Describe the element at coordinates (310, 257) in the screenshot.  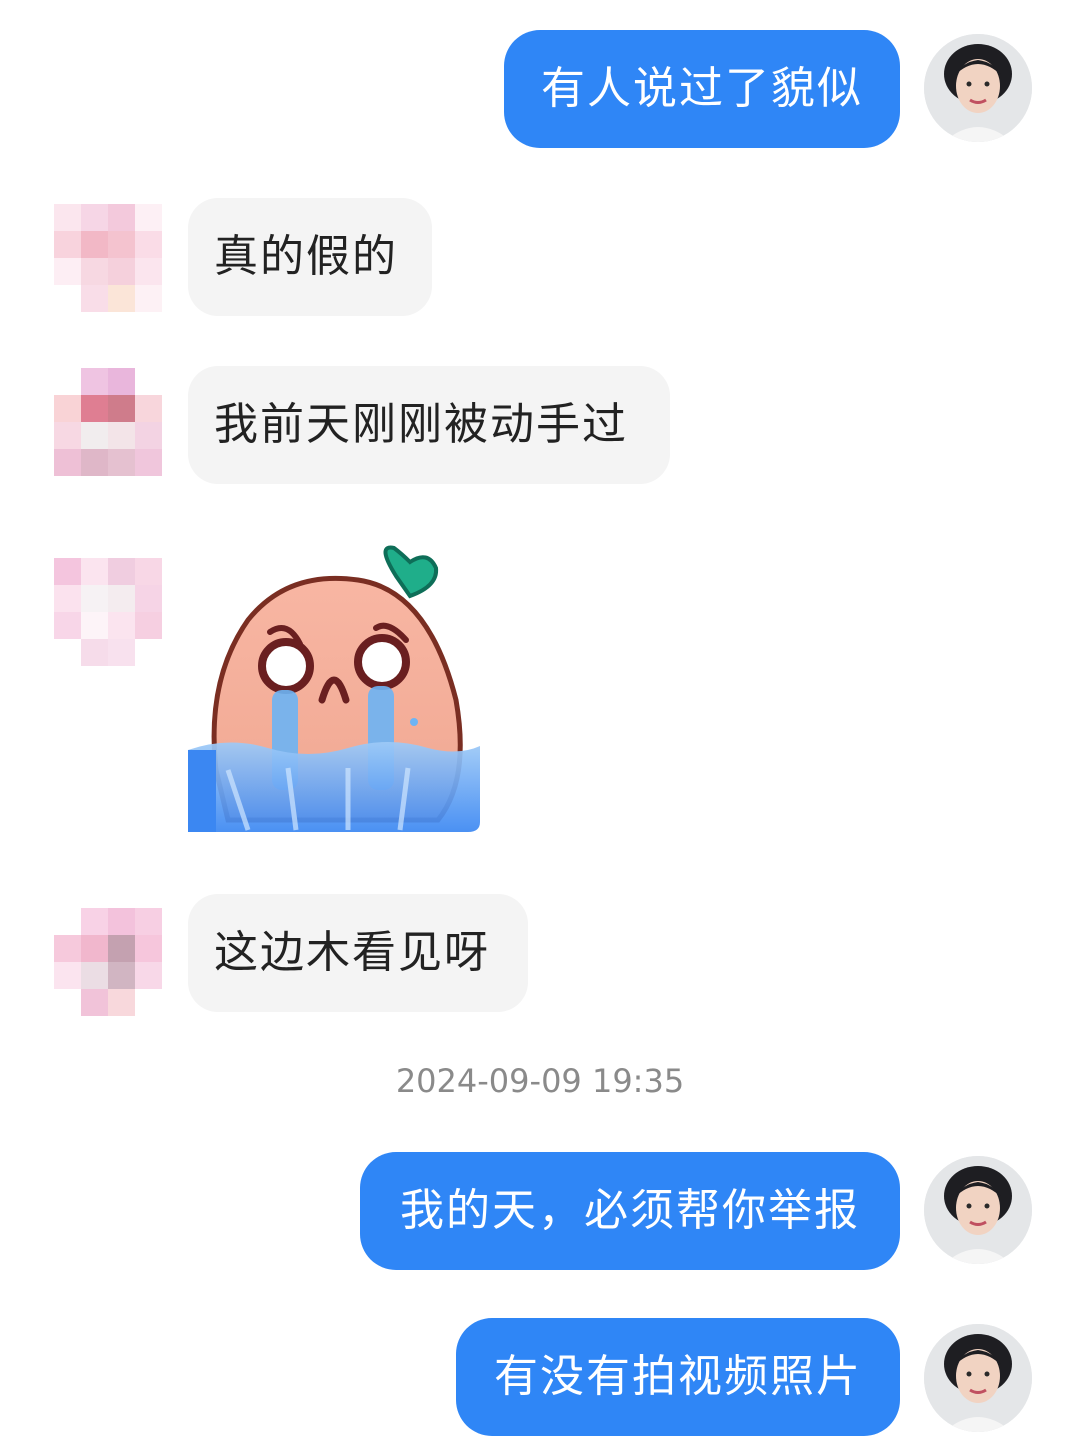
I see `incoming-message: 真的假的` at that location.